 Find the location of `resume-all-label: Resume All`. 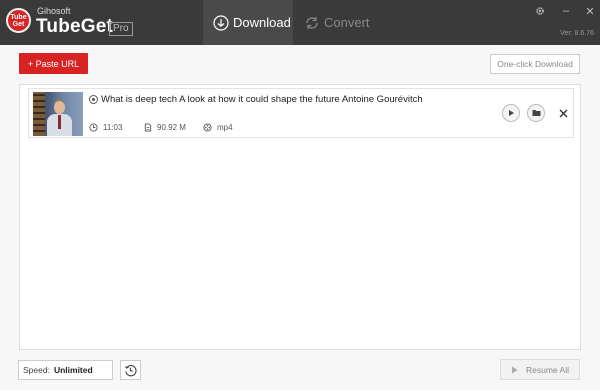

resume-all-label: Resume All is located at coordinates (547, 369).